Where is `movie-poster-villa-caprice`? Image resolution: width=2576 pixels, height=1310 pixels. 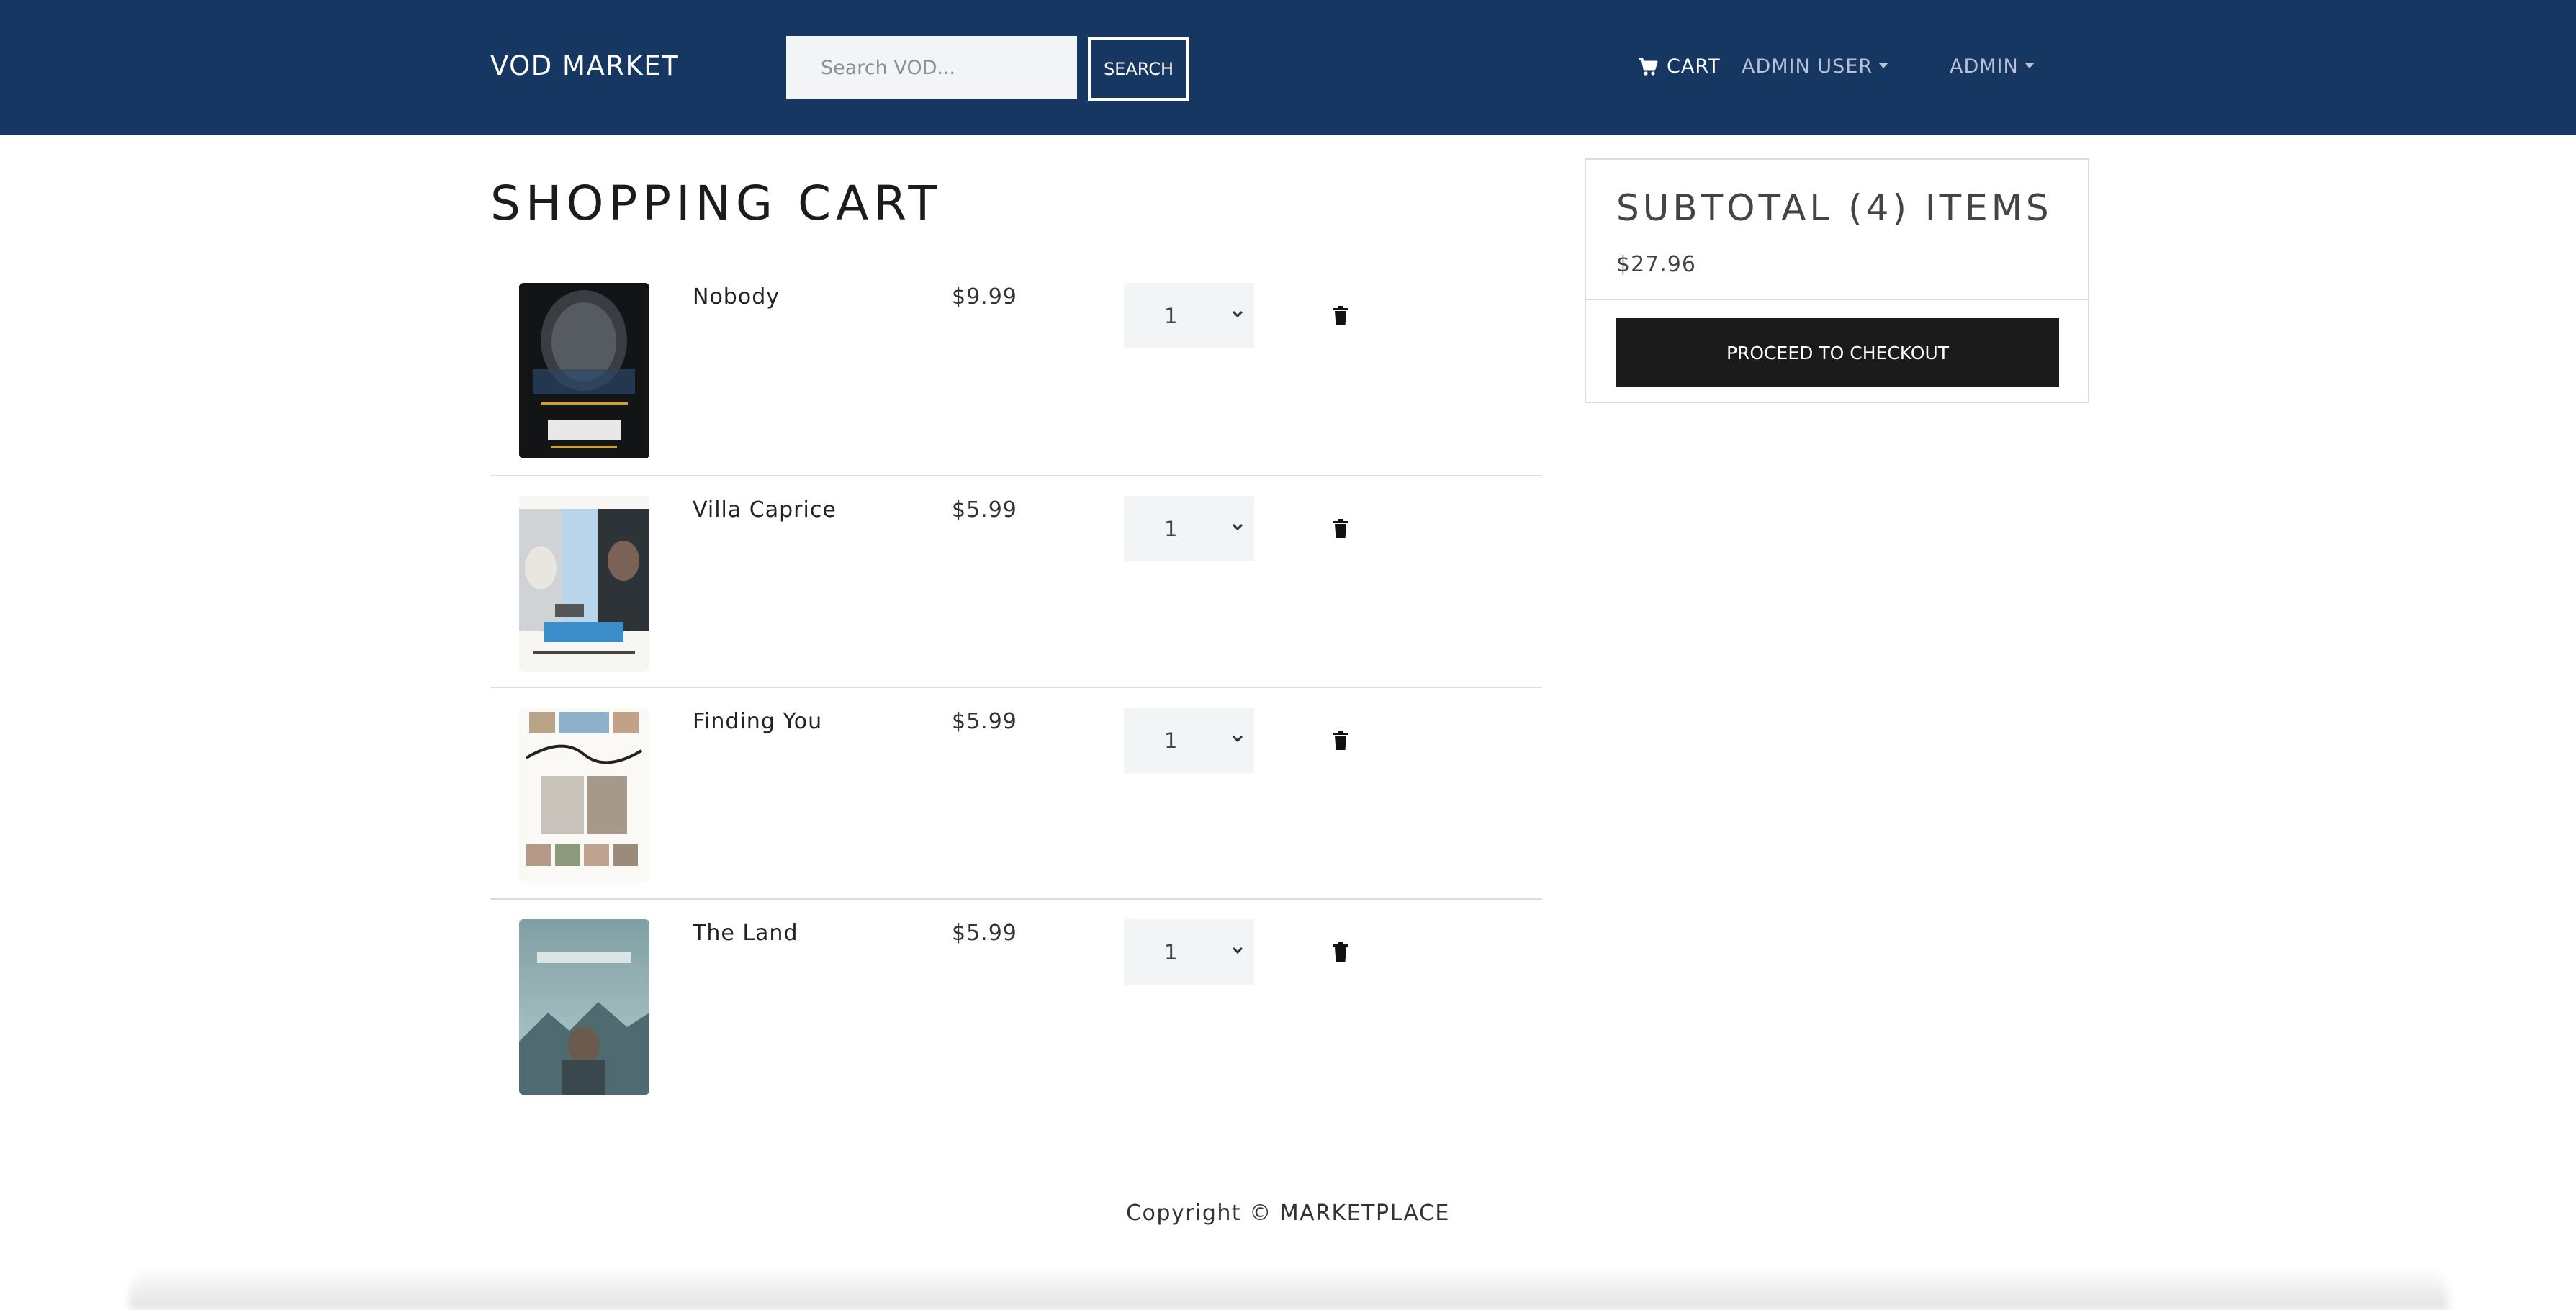 movie-poster-villa-caprice is located at coordinates (584, 584).